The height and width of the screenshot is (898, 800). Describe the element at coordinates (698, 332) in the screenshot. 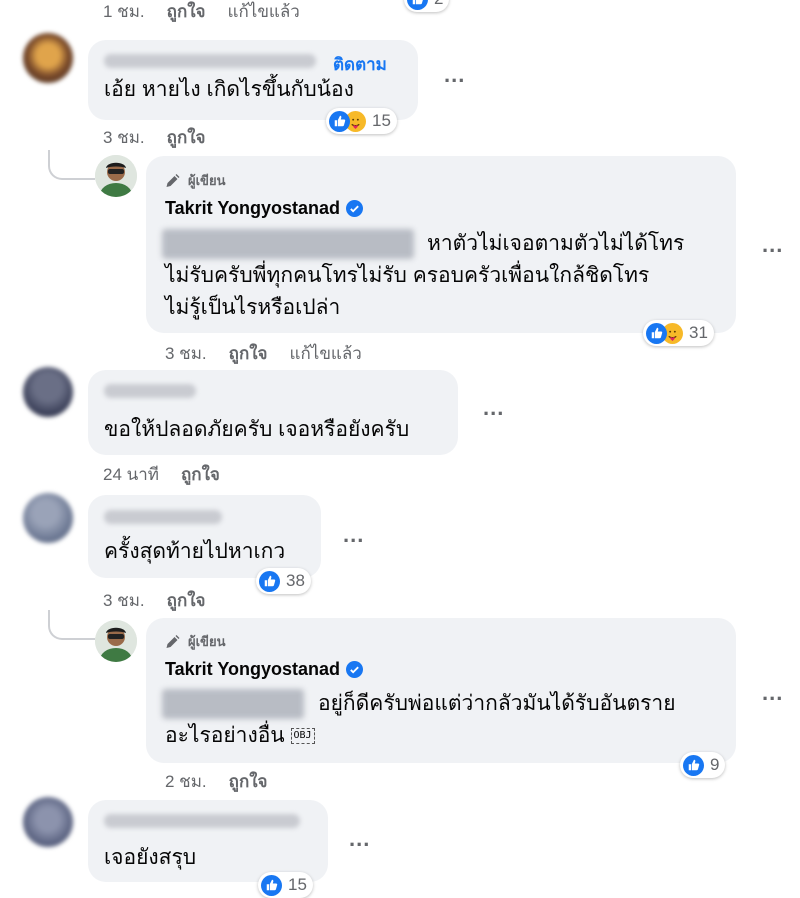

I see `reaction-count: 31` at that location.